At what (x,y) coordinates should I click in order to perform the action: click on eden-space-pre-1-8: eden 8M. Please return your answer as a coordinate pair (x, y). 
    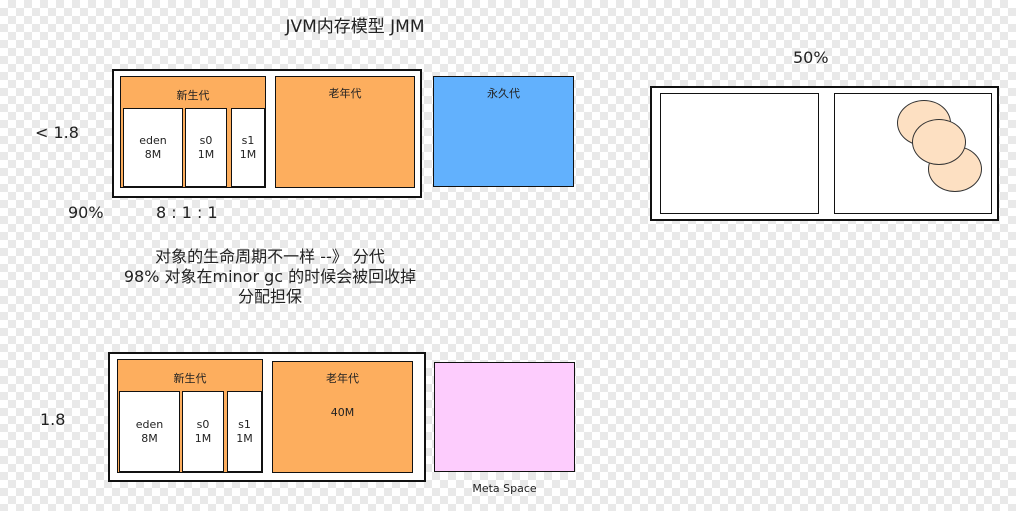
    Looking at the image, I should click on (153, 147).